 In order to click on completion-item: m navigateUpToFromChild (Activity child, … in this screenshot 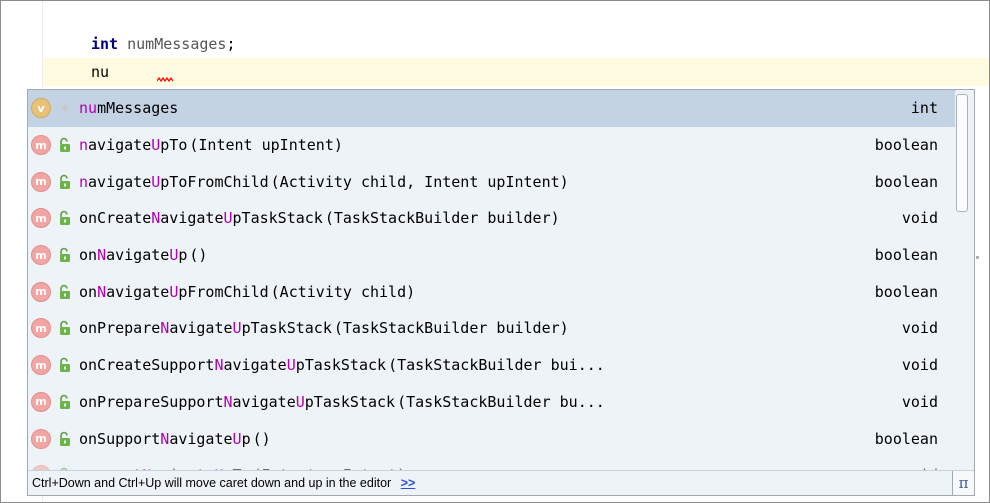, I will do `click(492, 181)`.